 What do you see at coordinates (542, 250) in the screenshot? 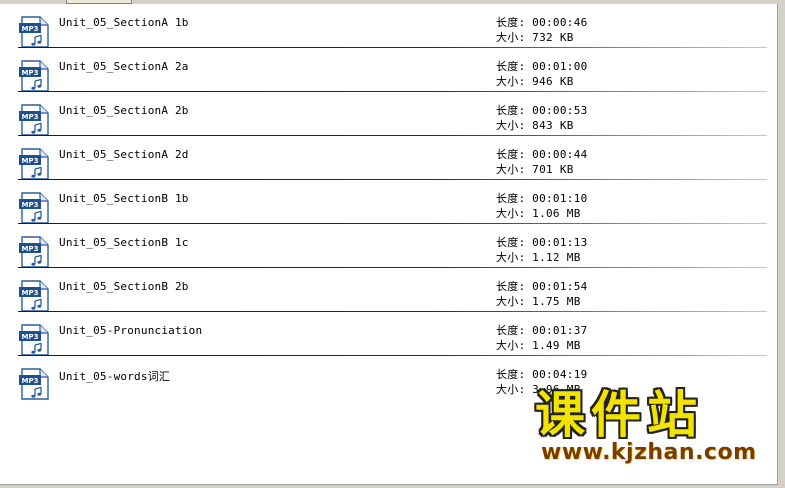
I see `file-info: 长度: 00:01:13 大小: 1.12 MB` at bounding box center [542, 250].